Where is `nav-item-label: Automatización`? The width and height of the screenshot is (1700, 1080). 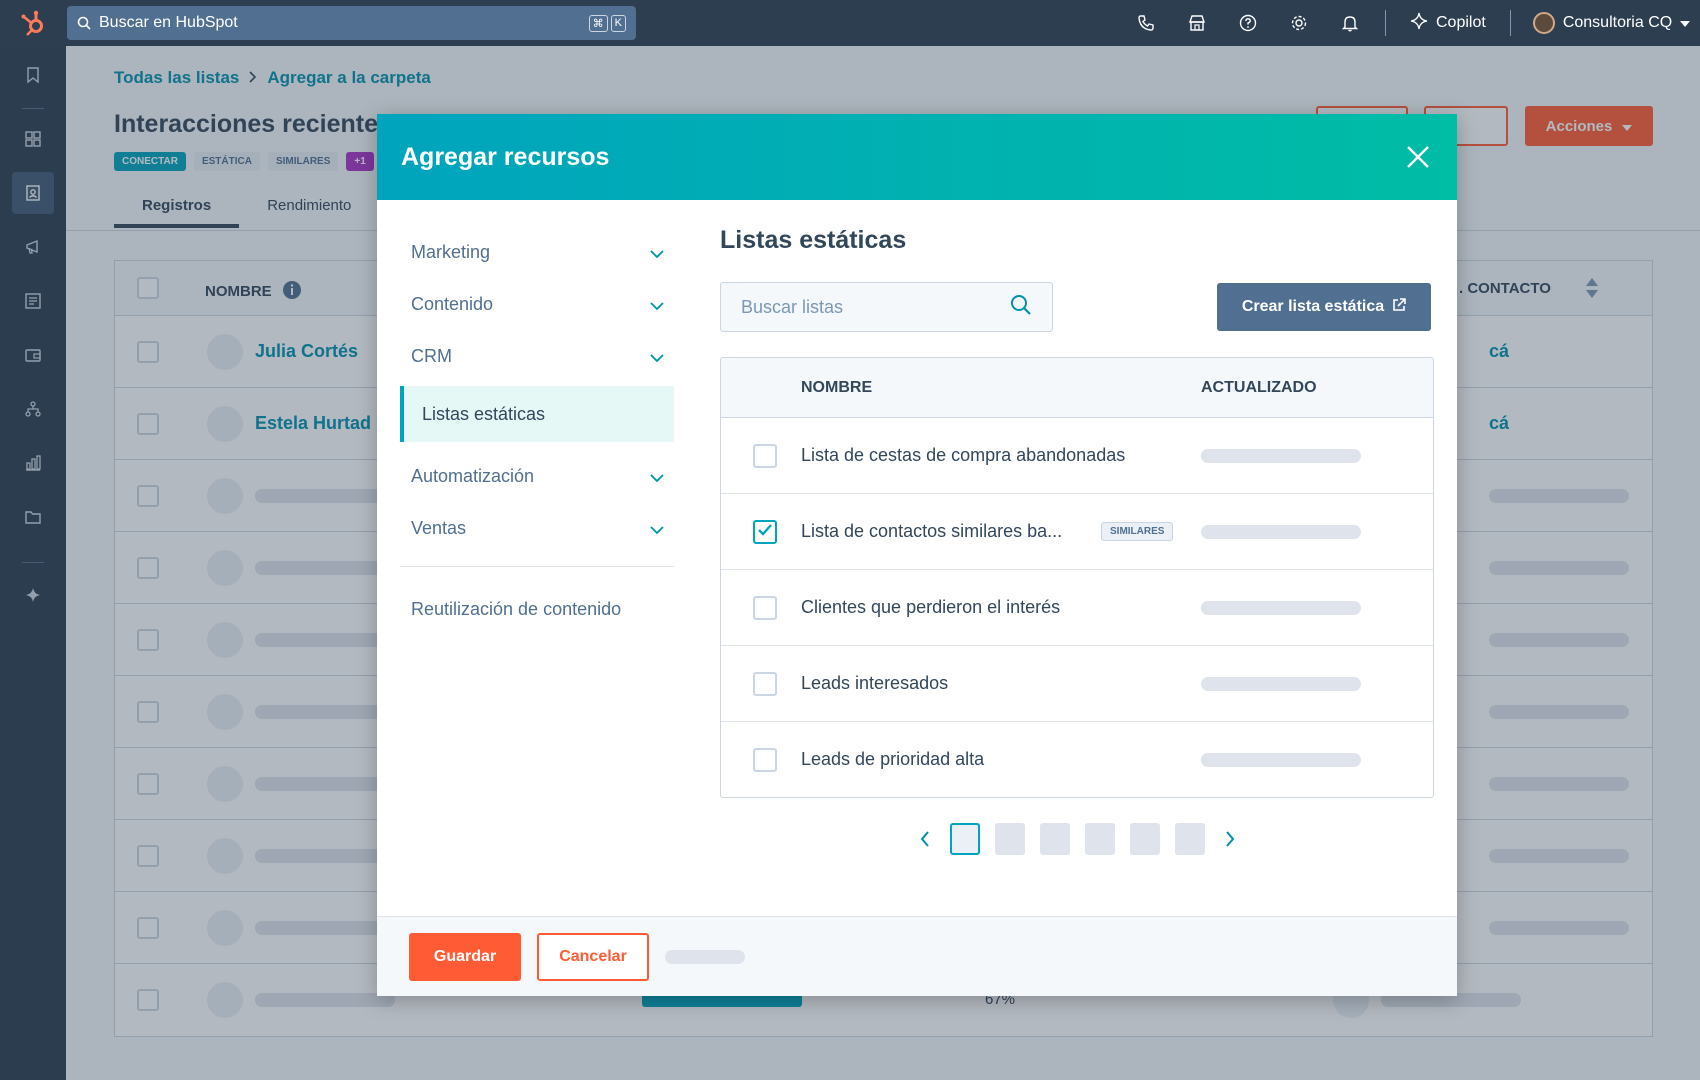
nav-item-label: Automatización is located at coordinates (473, 475).